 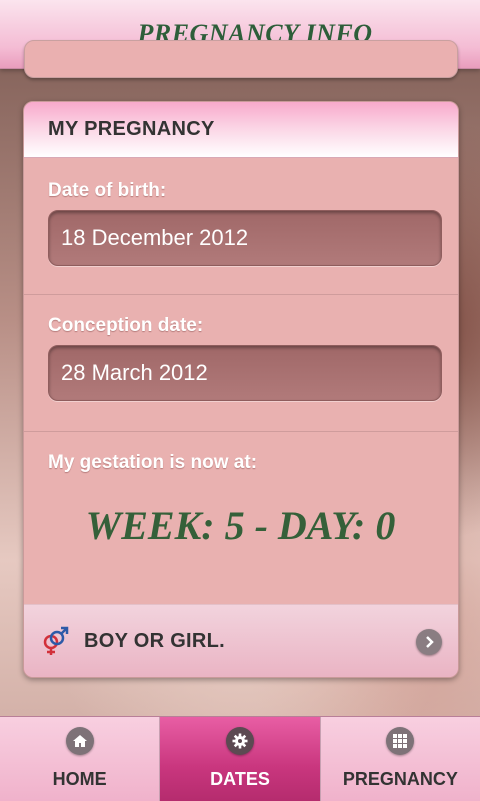 What do you see at coordinates (241, 59) in the screenshot?
I see `previous-card-edge` at bounding box center [241, 59].